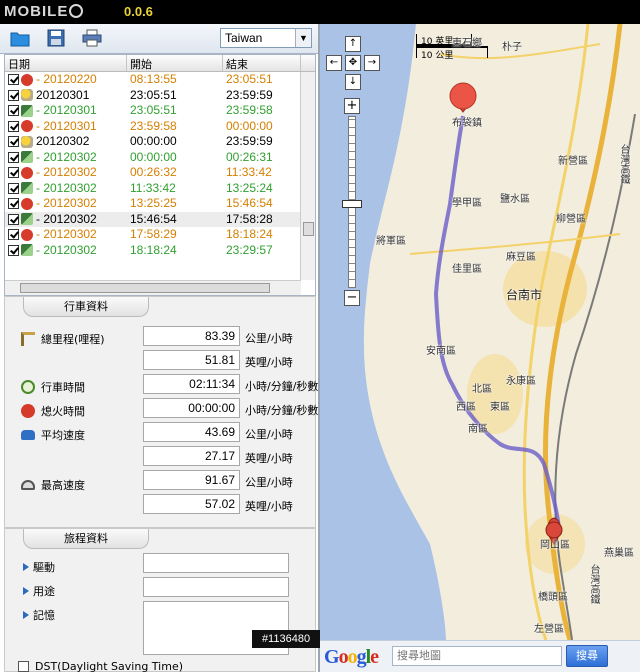  I want to click on floppy-disk-icon, so click(56, 38).